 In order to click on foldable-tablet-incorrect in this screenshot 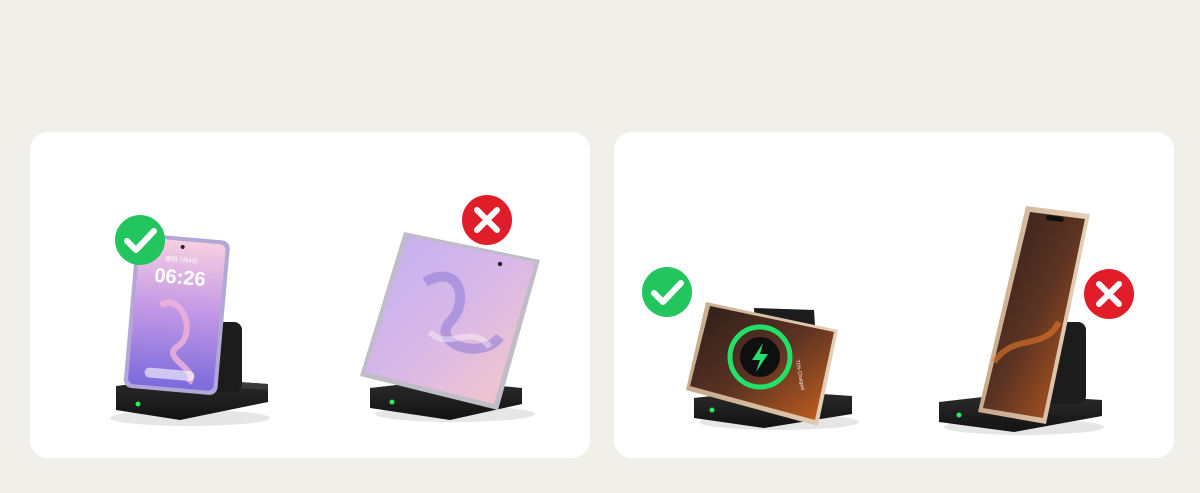, I will do `click(450, 321)`.